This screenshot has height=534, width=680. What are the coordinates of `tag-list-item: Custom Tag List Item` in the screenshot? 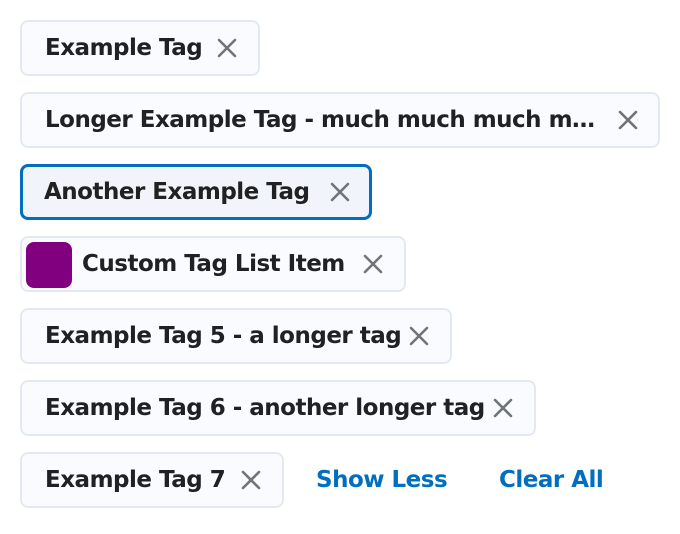 It's located at (213, 264).